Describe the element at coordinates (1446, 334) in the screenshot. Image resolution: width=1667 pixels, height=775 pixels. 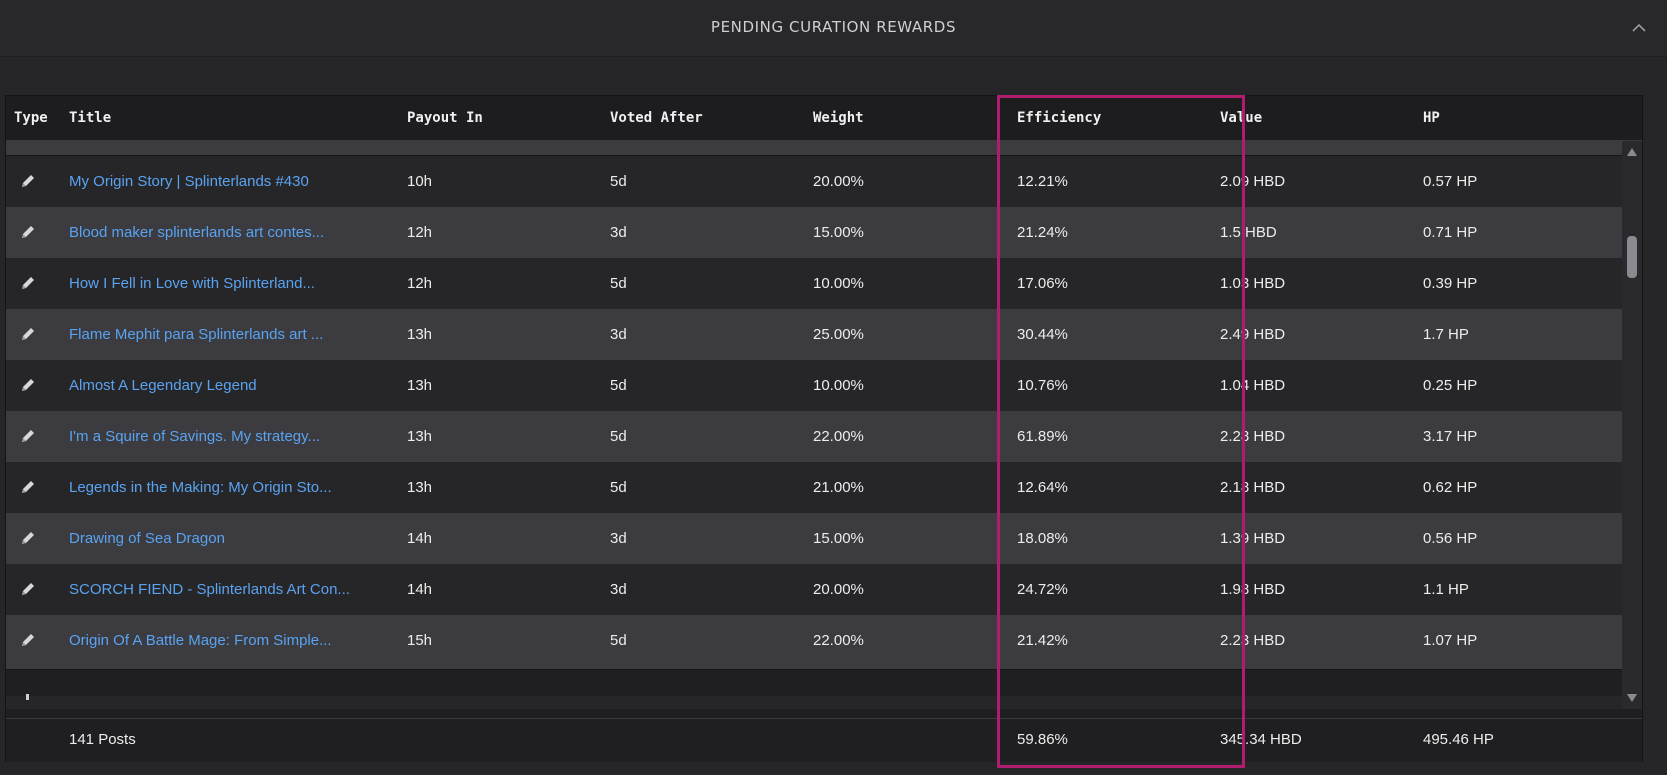
I see `cell-hp: 1.7 HP` at that location.